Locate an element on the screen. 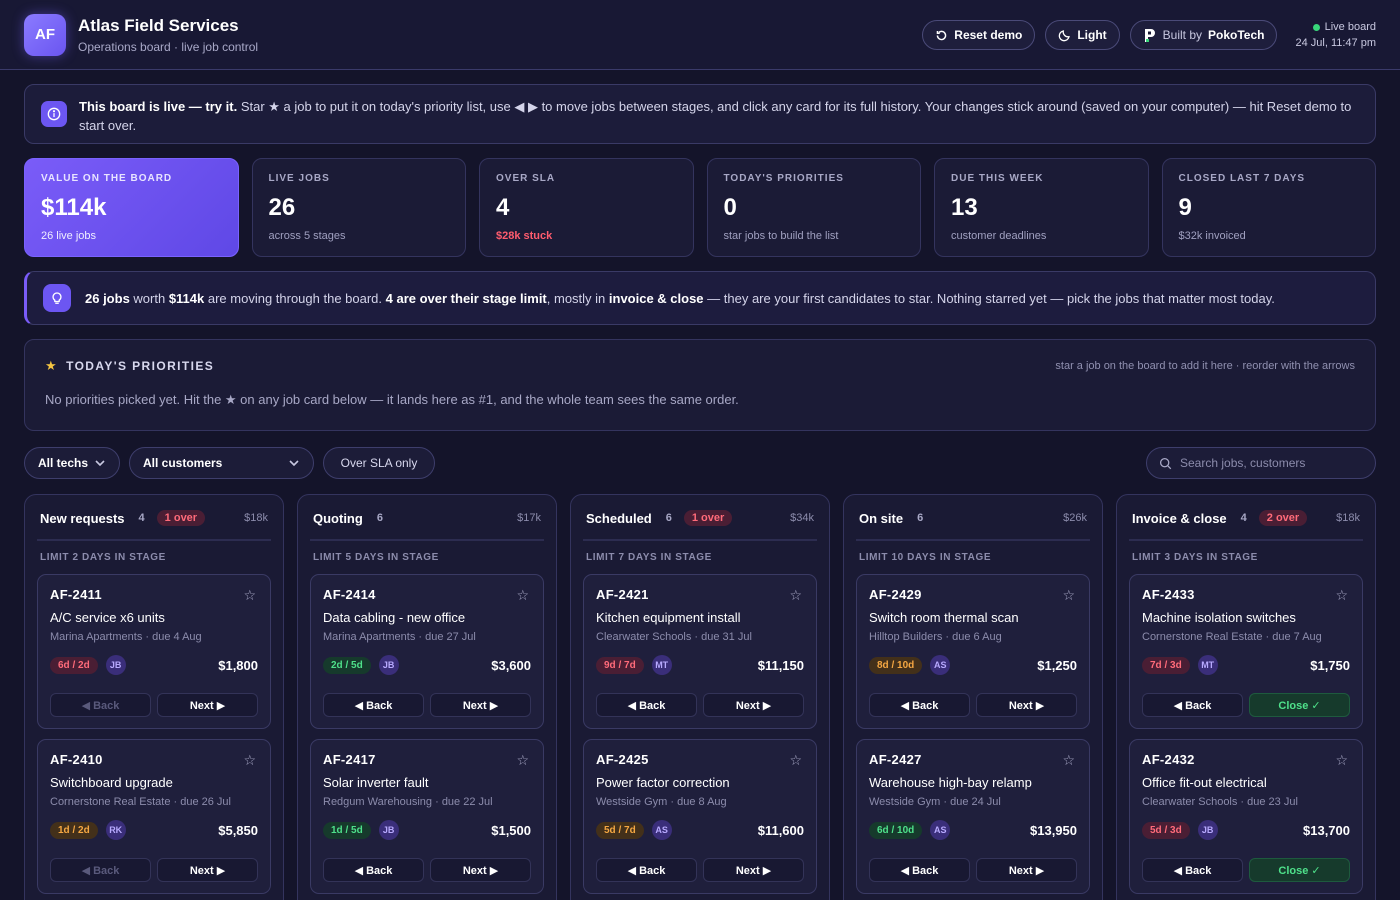 The image size is (1400, 900). live-label: Live board is located at coordinates (1350, 27).